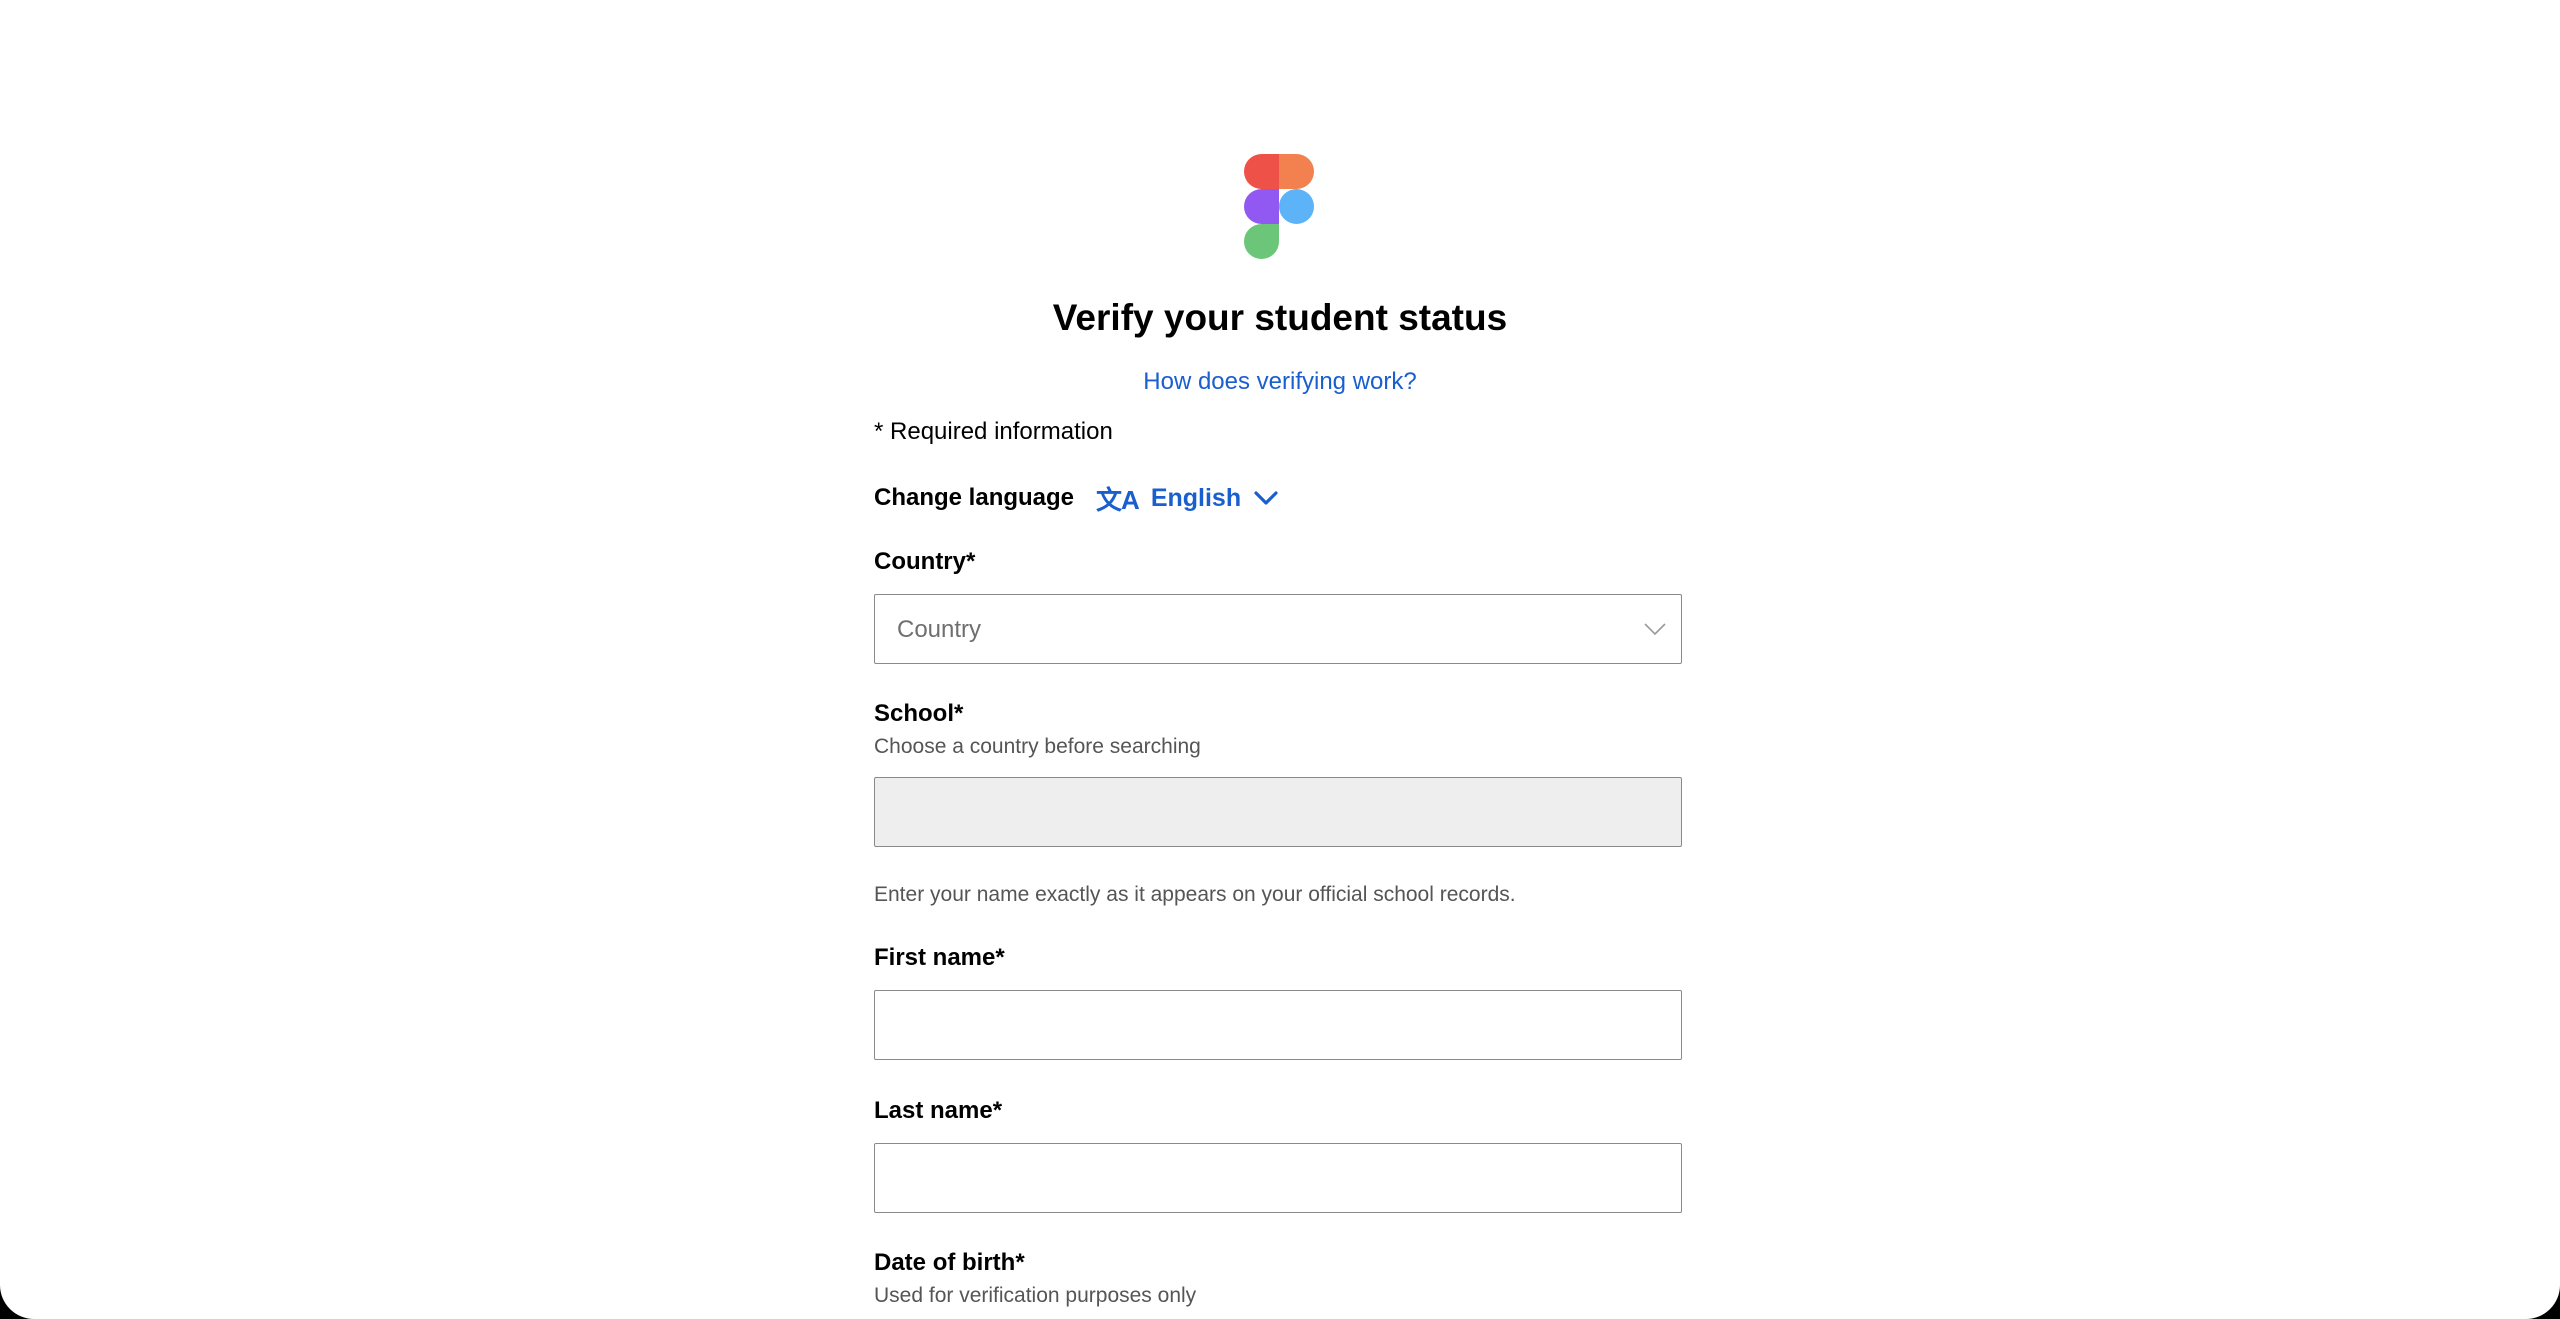 The width and height of the screenshot is (2560, 1319). What do you see at coordinates (1280, 382) in the screenshot?
I see `how-verifying-works-link: How does verifying work?` at bounding box center [1280, 382].